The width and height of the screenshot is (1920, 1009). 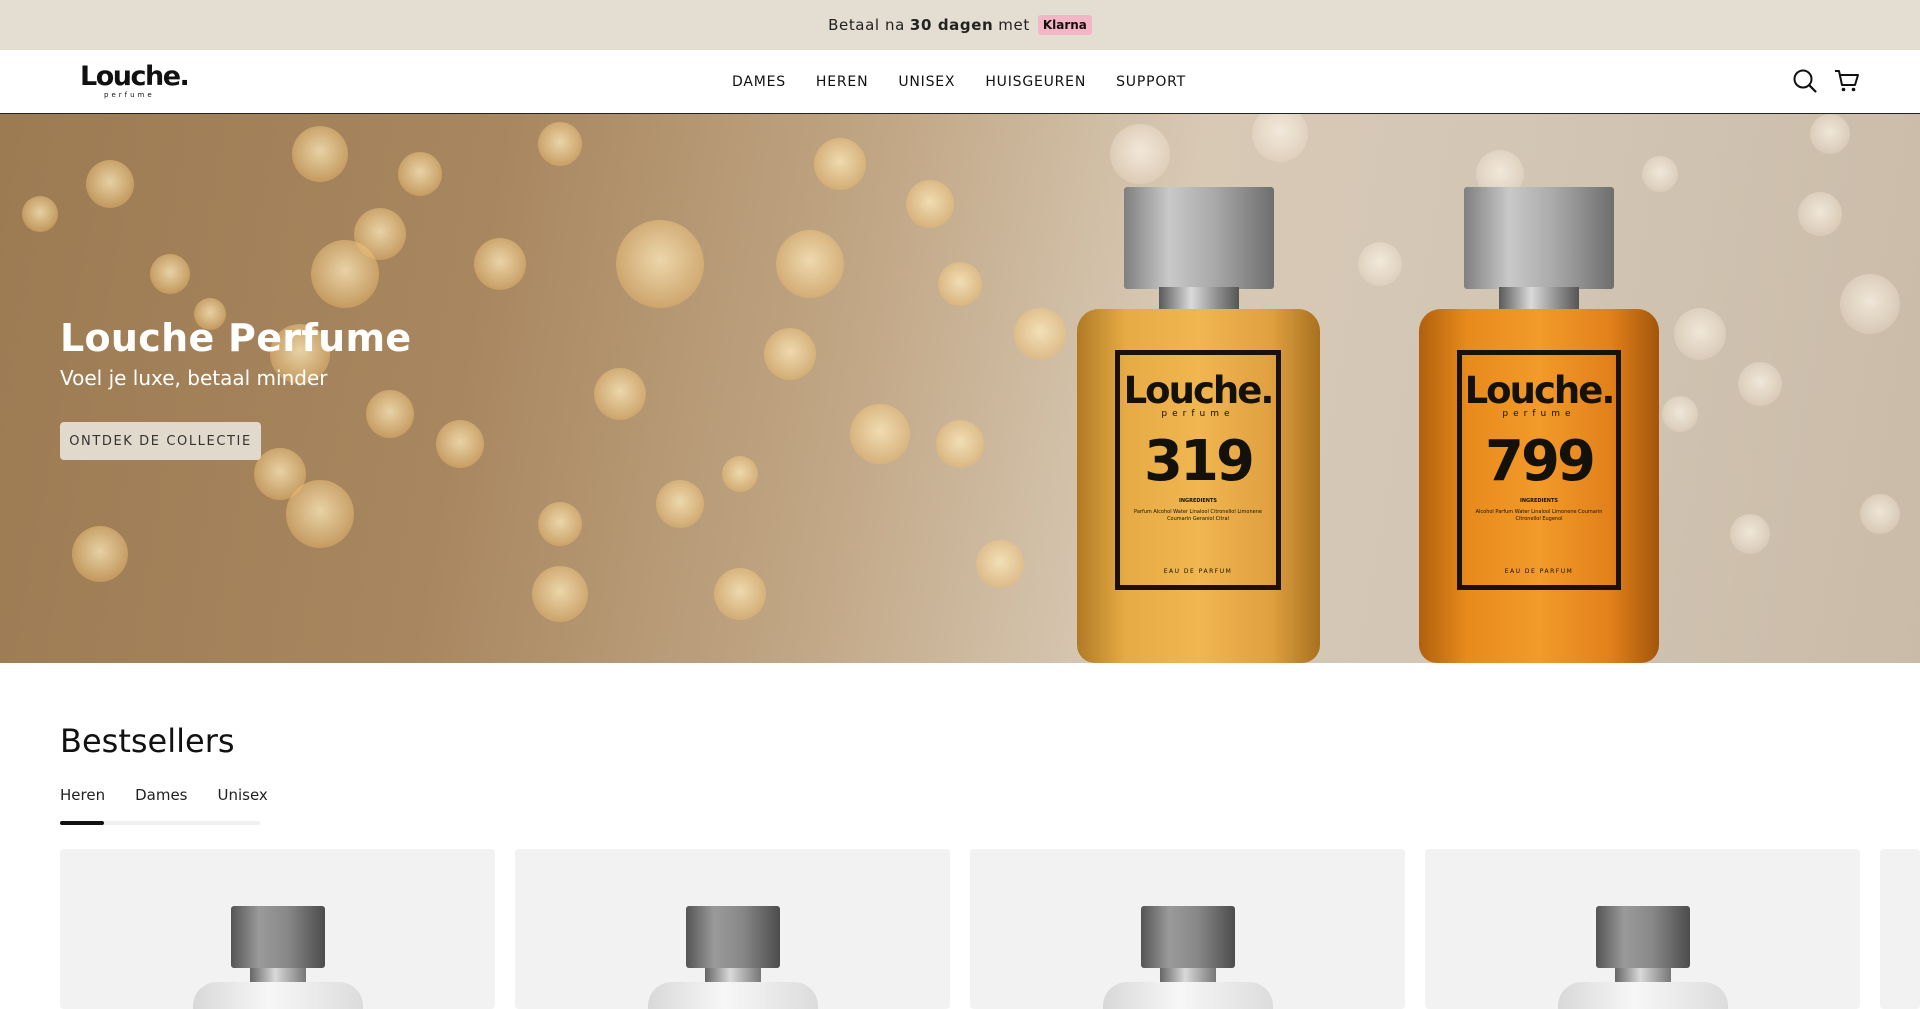 What do you see at coordinates (243, 795) in the screenshot?
I see `tab-unisex: Unisex` at bounding box center [243, 795].